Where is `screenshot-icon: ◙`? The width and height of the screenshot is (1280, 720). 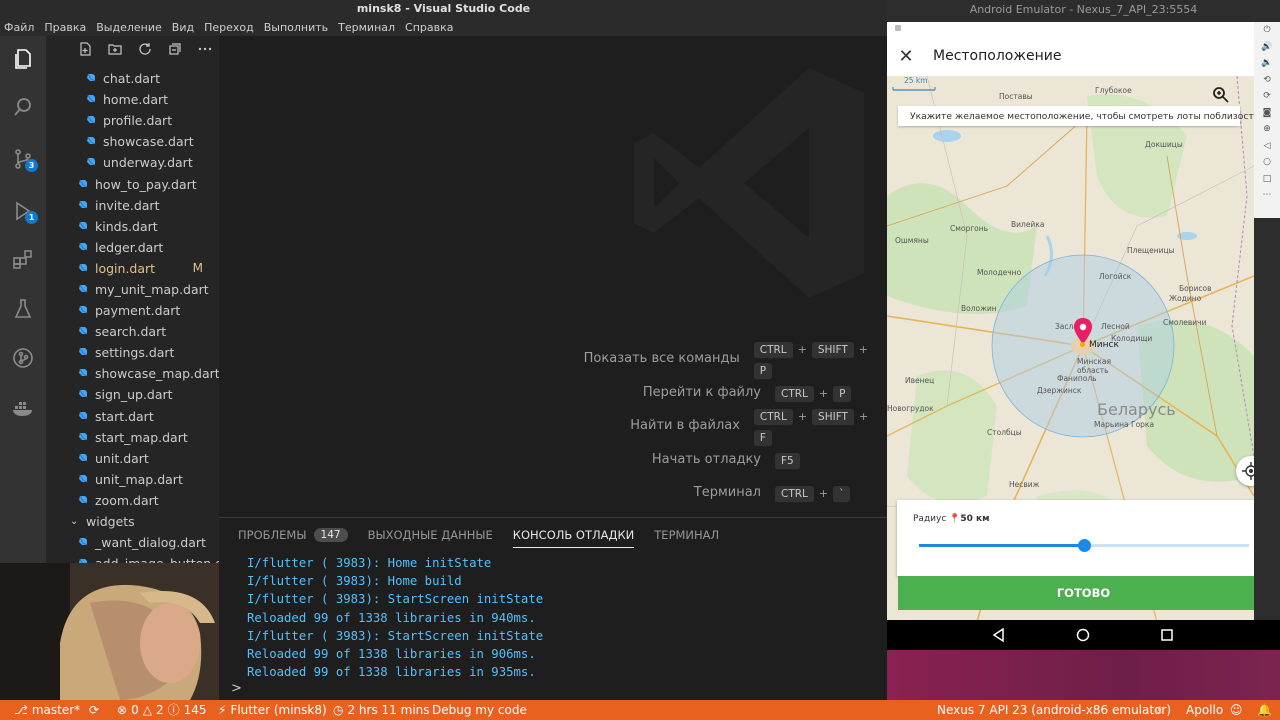
screenshot-icon: ◙ is located at coordinates (1267, 113).